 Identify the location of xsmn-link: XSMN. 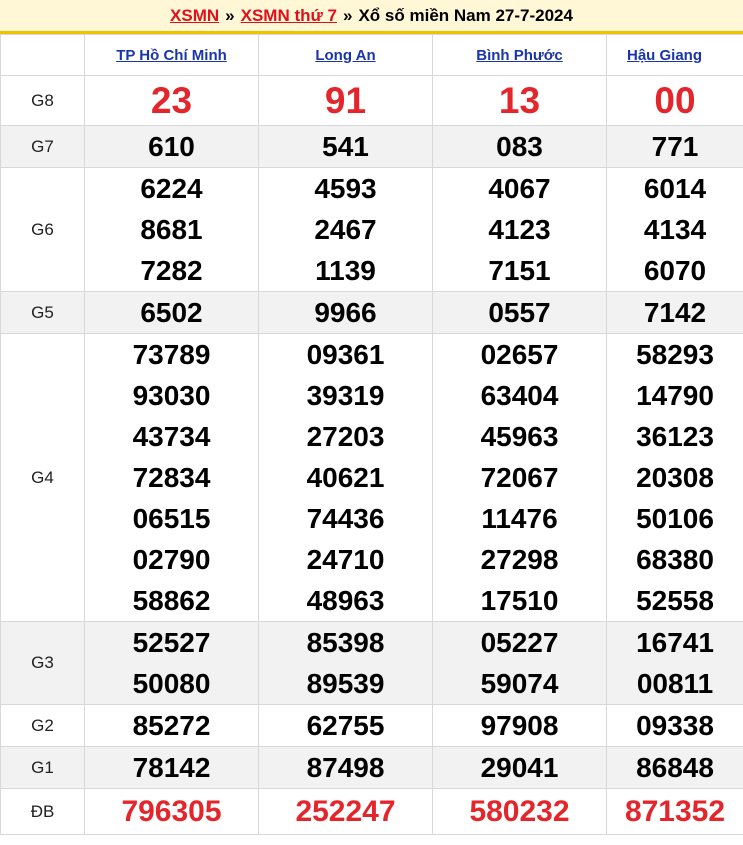
(194, 16).